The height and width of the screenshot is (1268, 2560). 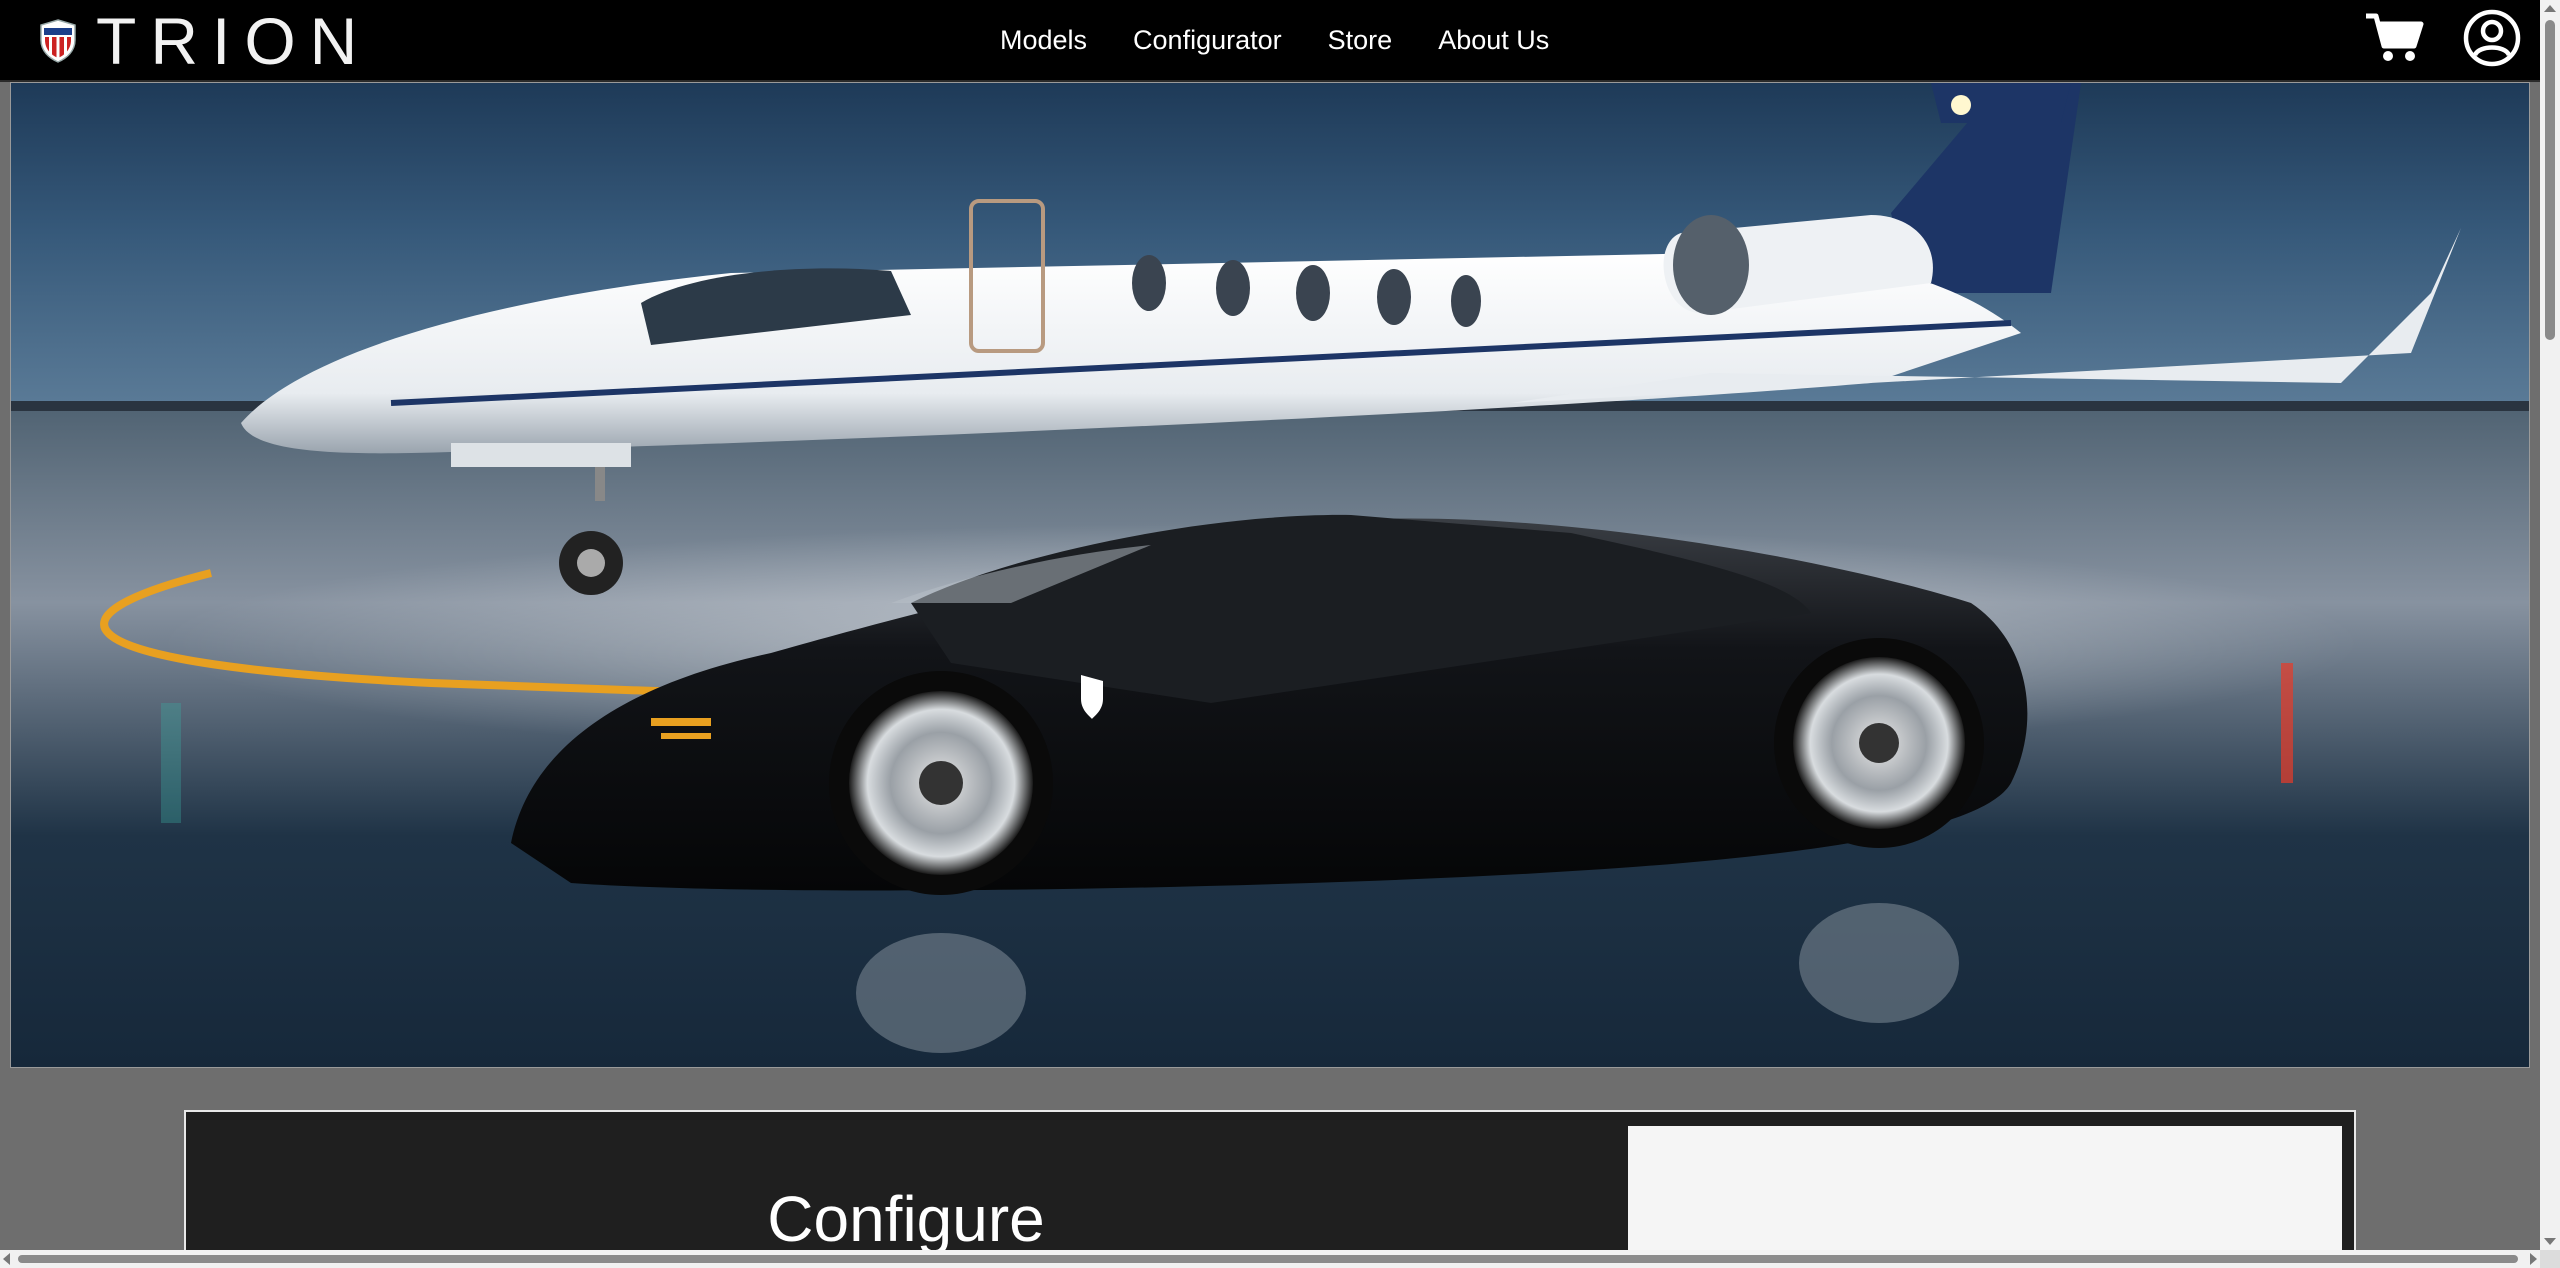 I want to click on account-button, so click(x=2492, y=38).